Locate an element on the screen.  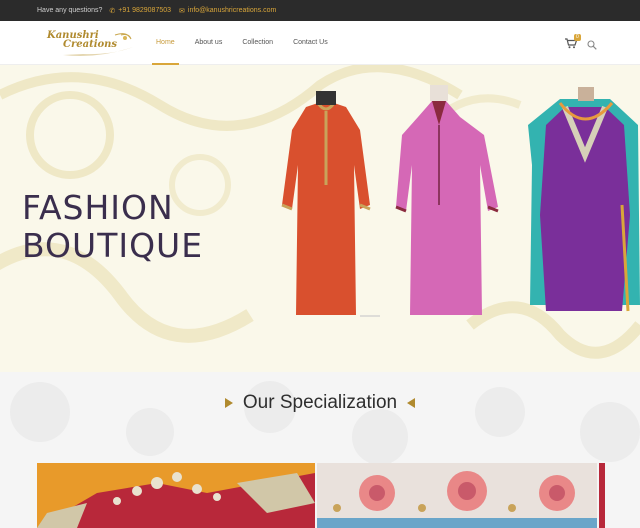
specialization-gallery is located at coordinates (321, 495).